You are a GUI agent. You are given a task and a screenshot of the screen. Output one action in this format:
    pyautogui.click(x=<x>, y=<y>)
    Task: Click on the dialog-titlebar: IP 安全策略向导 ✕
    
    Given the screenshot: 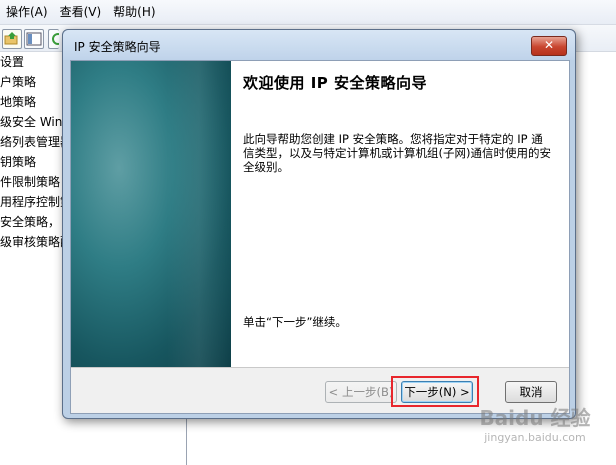 What is the action you would take?
    pyautogui.click(x=319, y=45)
    